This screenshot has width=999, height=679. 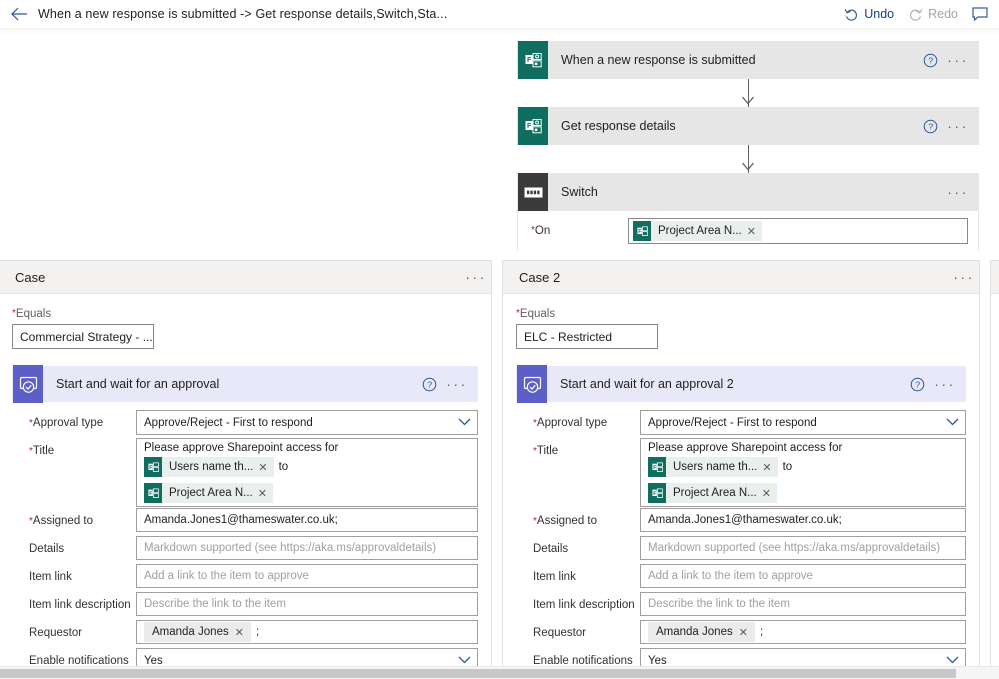 I want to click on field-label: *Assigned to, so click(x=61, y=521).